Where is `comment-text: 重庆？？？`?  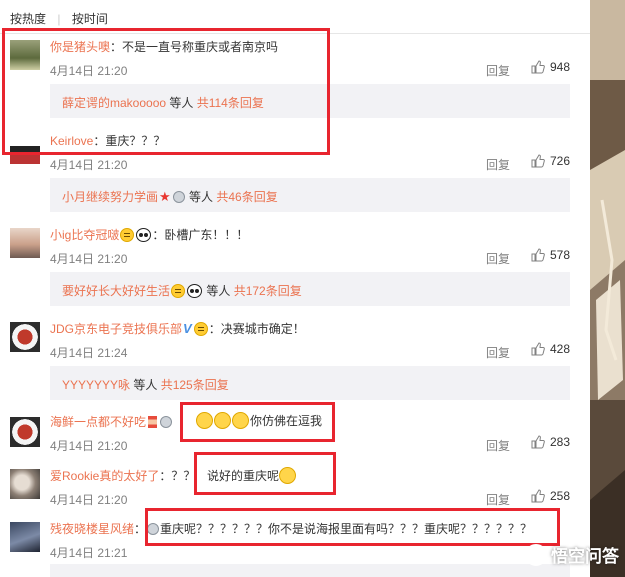 comment-text: 重庆？？？ is located at coordinates (135, 141).